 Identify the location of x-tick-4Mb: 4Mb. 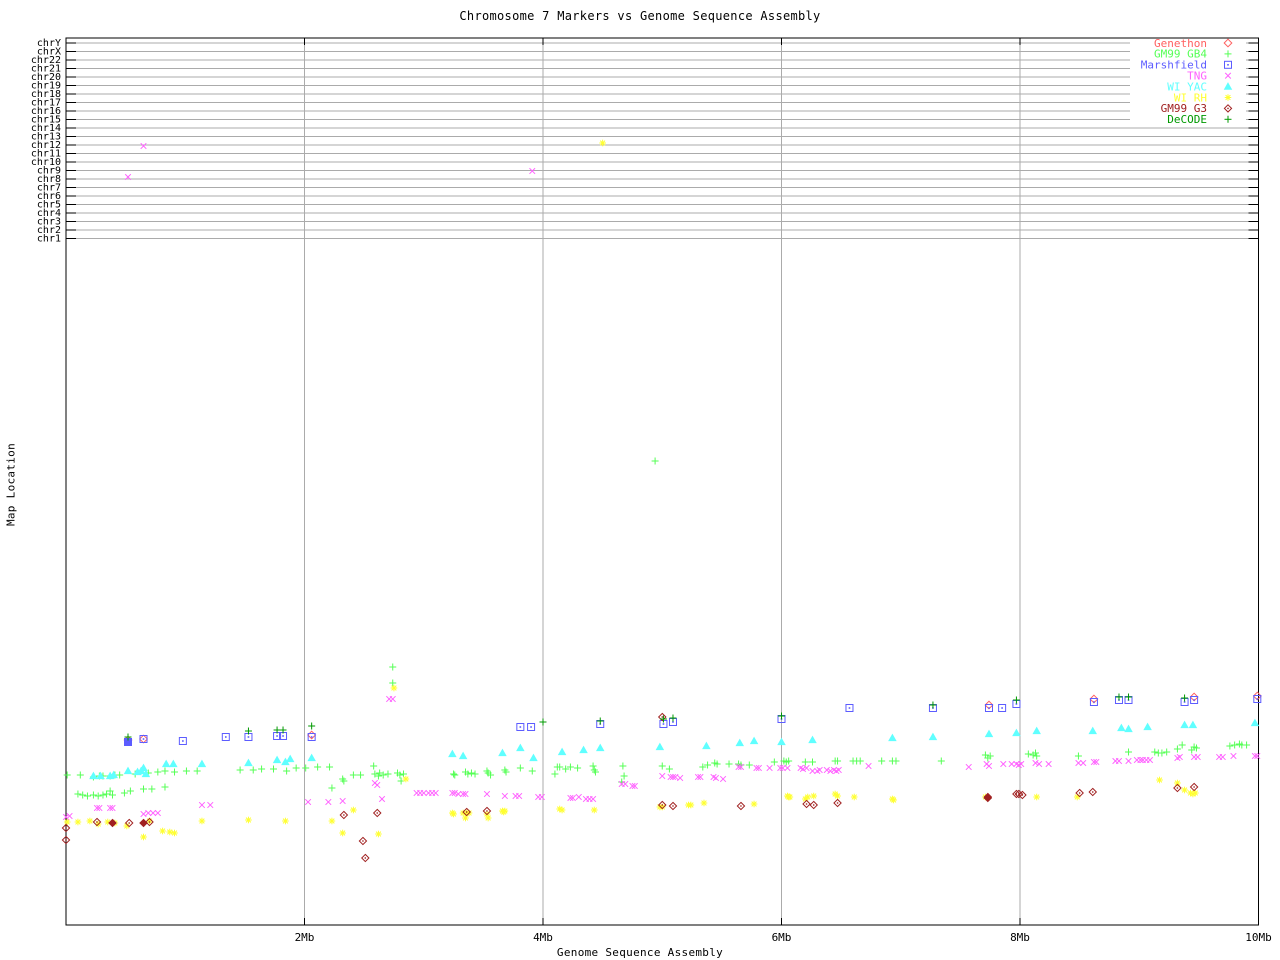
(543, 937).